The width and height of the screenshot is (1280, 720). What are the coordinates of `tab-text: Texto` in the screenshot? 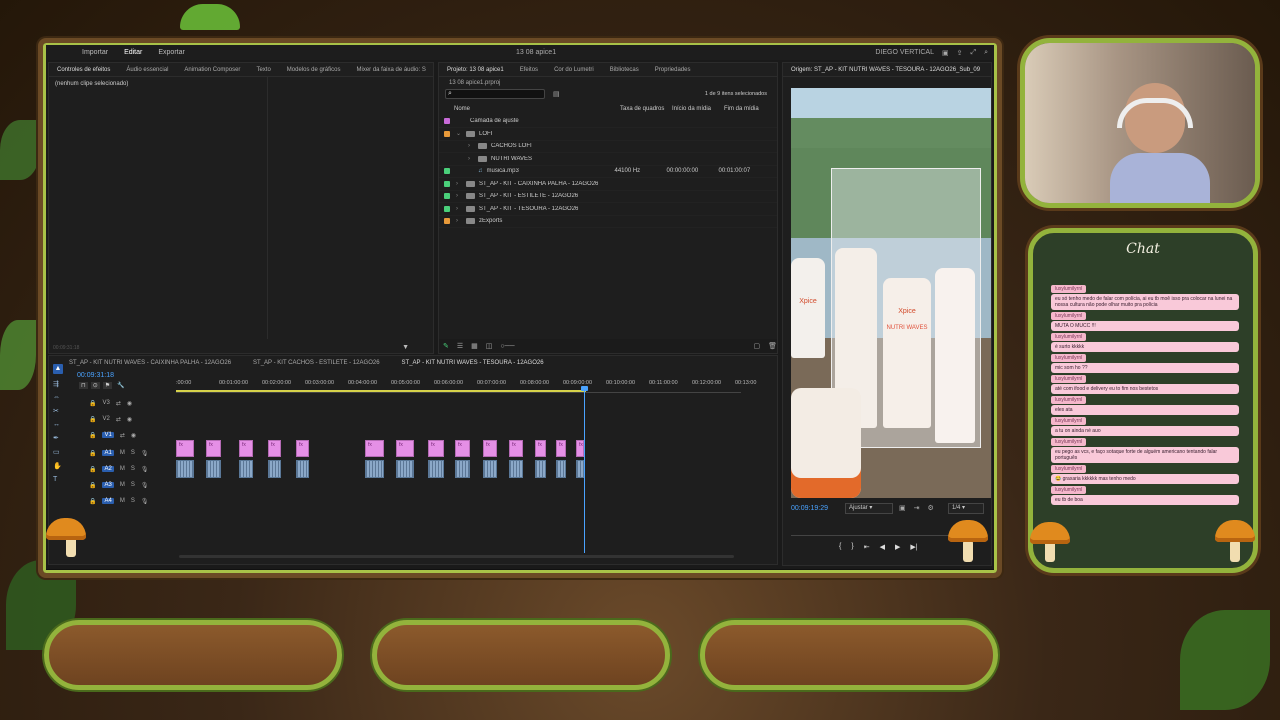 It's located at (263, 70).